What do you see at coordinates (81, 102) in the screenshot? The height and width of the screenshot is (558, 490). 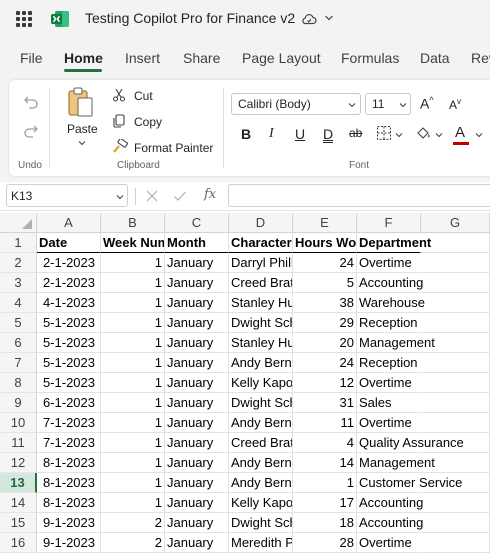 I see `paste-icon` at bounding box center [81, 102].